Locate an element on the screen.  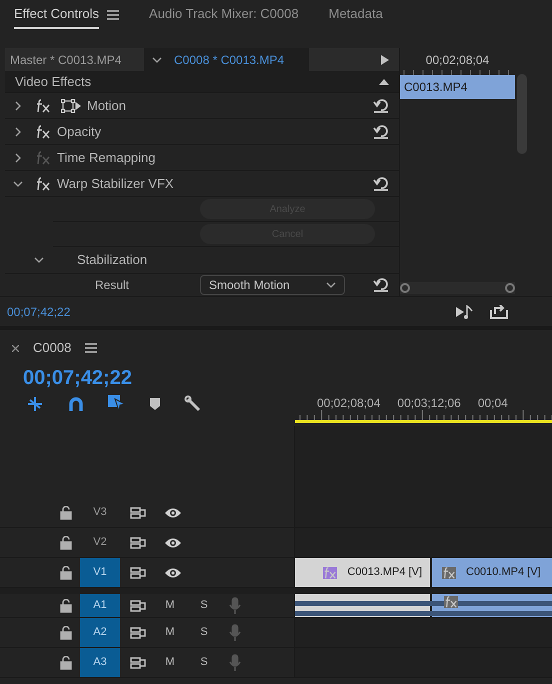
master-clip-label: Master * C0013.MP4 is located at coordinates (65, 60).